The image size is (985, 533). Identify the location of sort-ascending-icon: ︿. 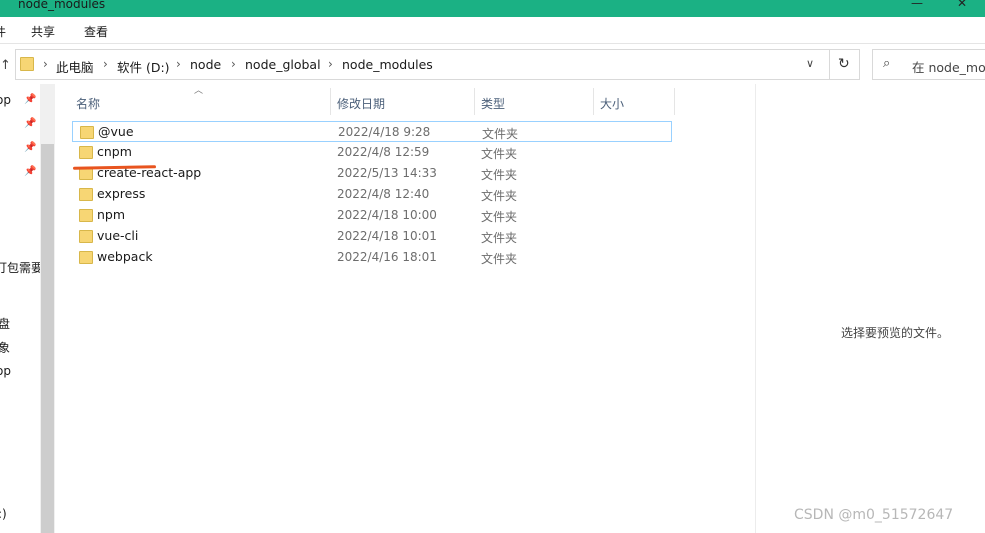
(199, 91).